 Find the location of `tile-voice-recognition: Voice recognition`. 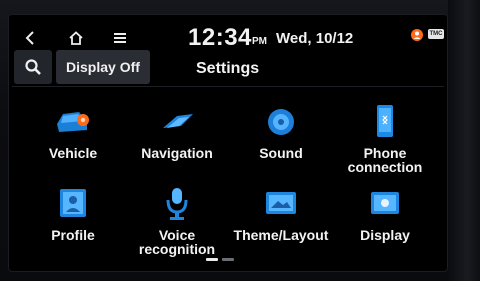

tile-voice-recognition: Voice recognition is located at coordinates (177, 225).